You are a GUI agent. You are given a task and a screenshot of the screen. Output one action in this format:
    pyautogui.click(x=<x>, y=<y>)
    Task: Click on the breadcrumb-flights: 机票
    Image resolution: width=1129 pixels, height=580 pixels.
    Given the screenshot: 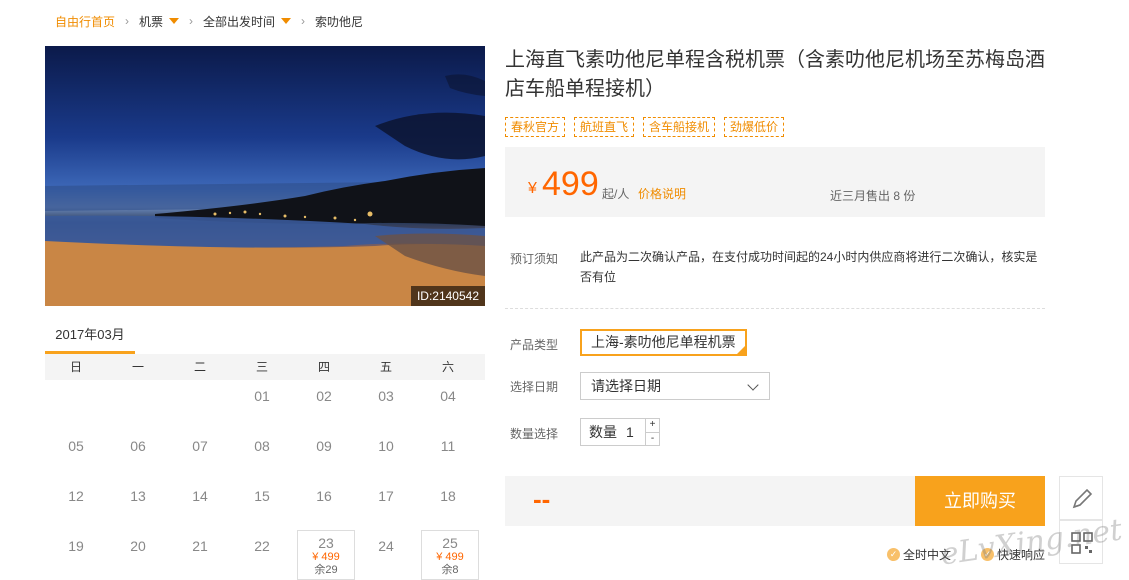 What is the action you would take?
    pyautogui.click(x=159, y=21)
    